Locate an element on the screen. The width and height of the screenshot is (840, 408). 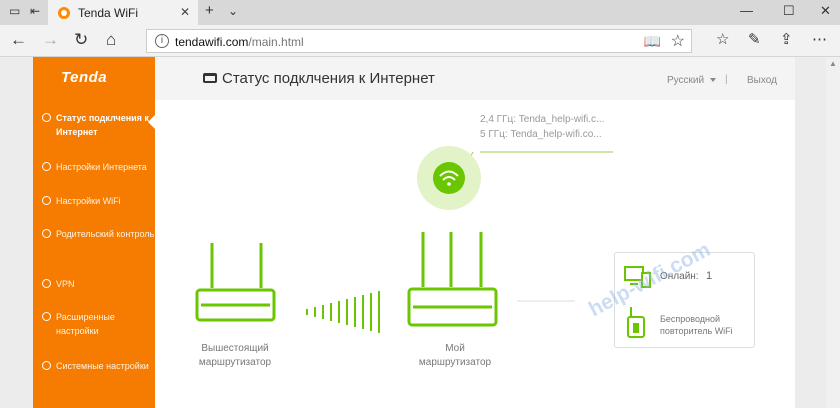
url-text: tendawifi.com/main.html is located at coordinates (239, 42).